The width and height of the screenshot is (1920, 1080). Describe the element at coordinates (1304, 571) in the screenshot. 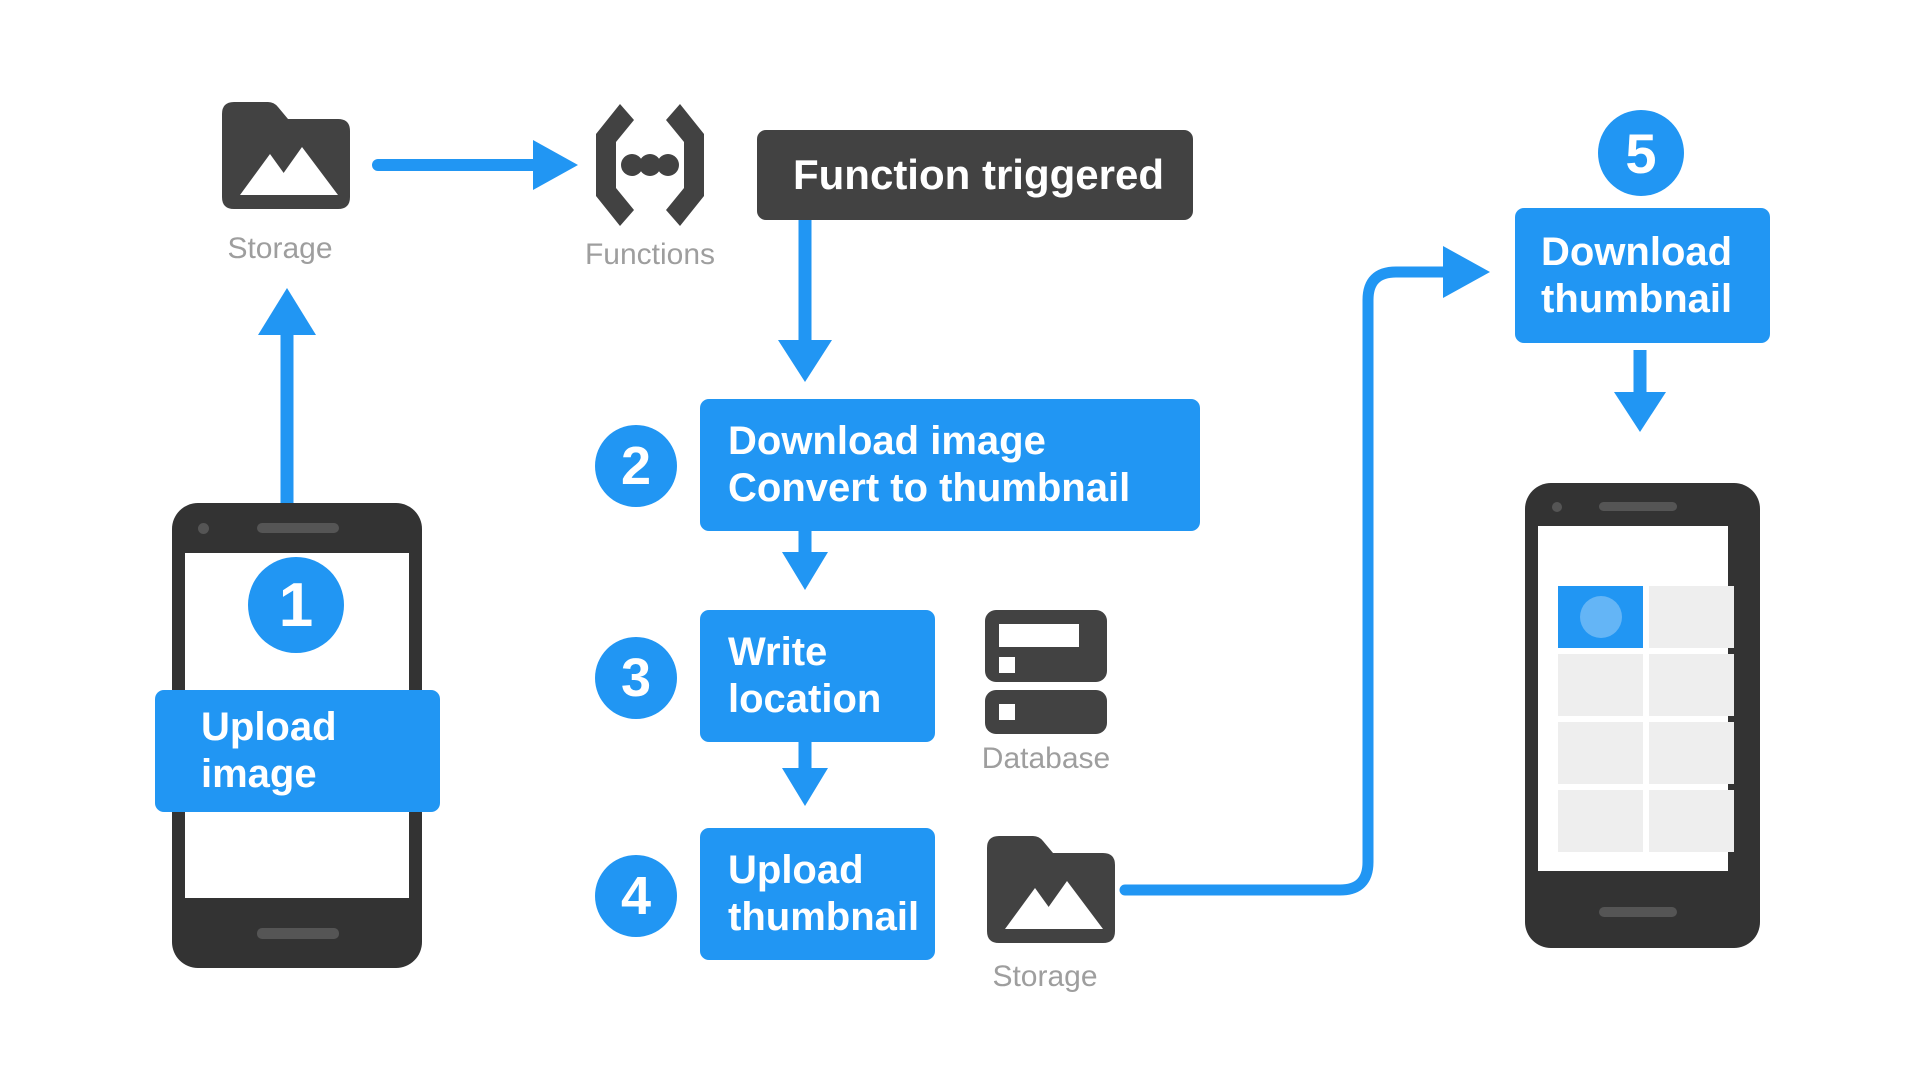

I see `storage-to-download-thumbnail-arrow` at that location.